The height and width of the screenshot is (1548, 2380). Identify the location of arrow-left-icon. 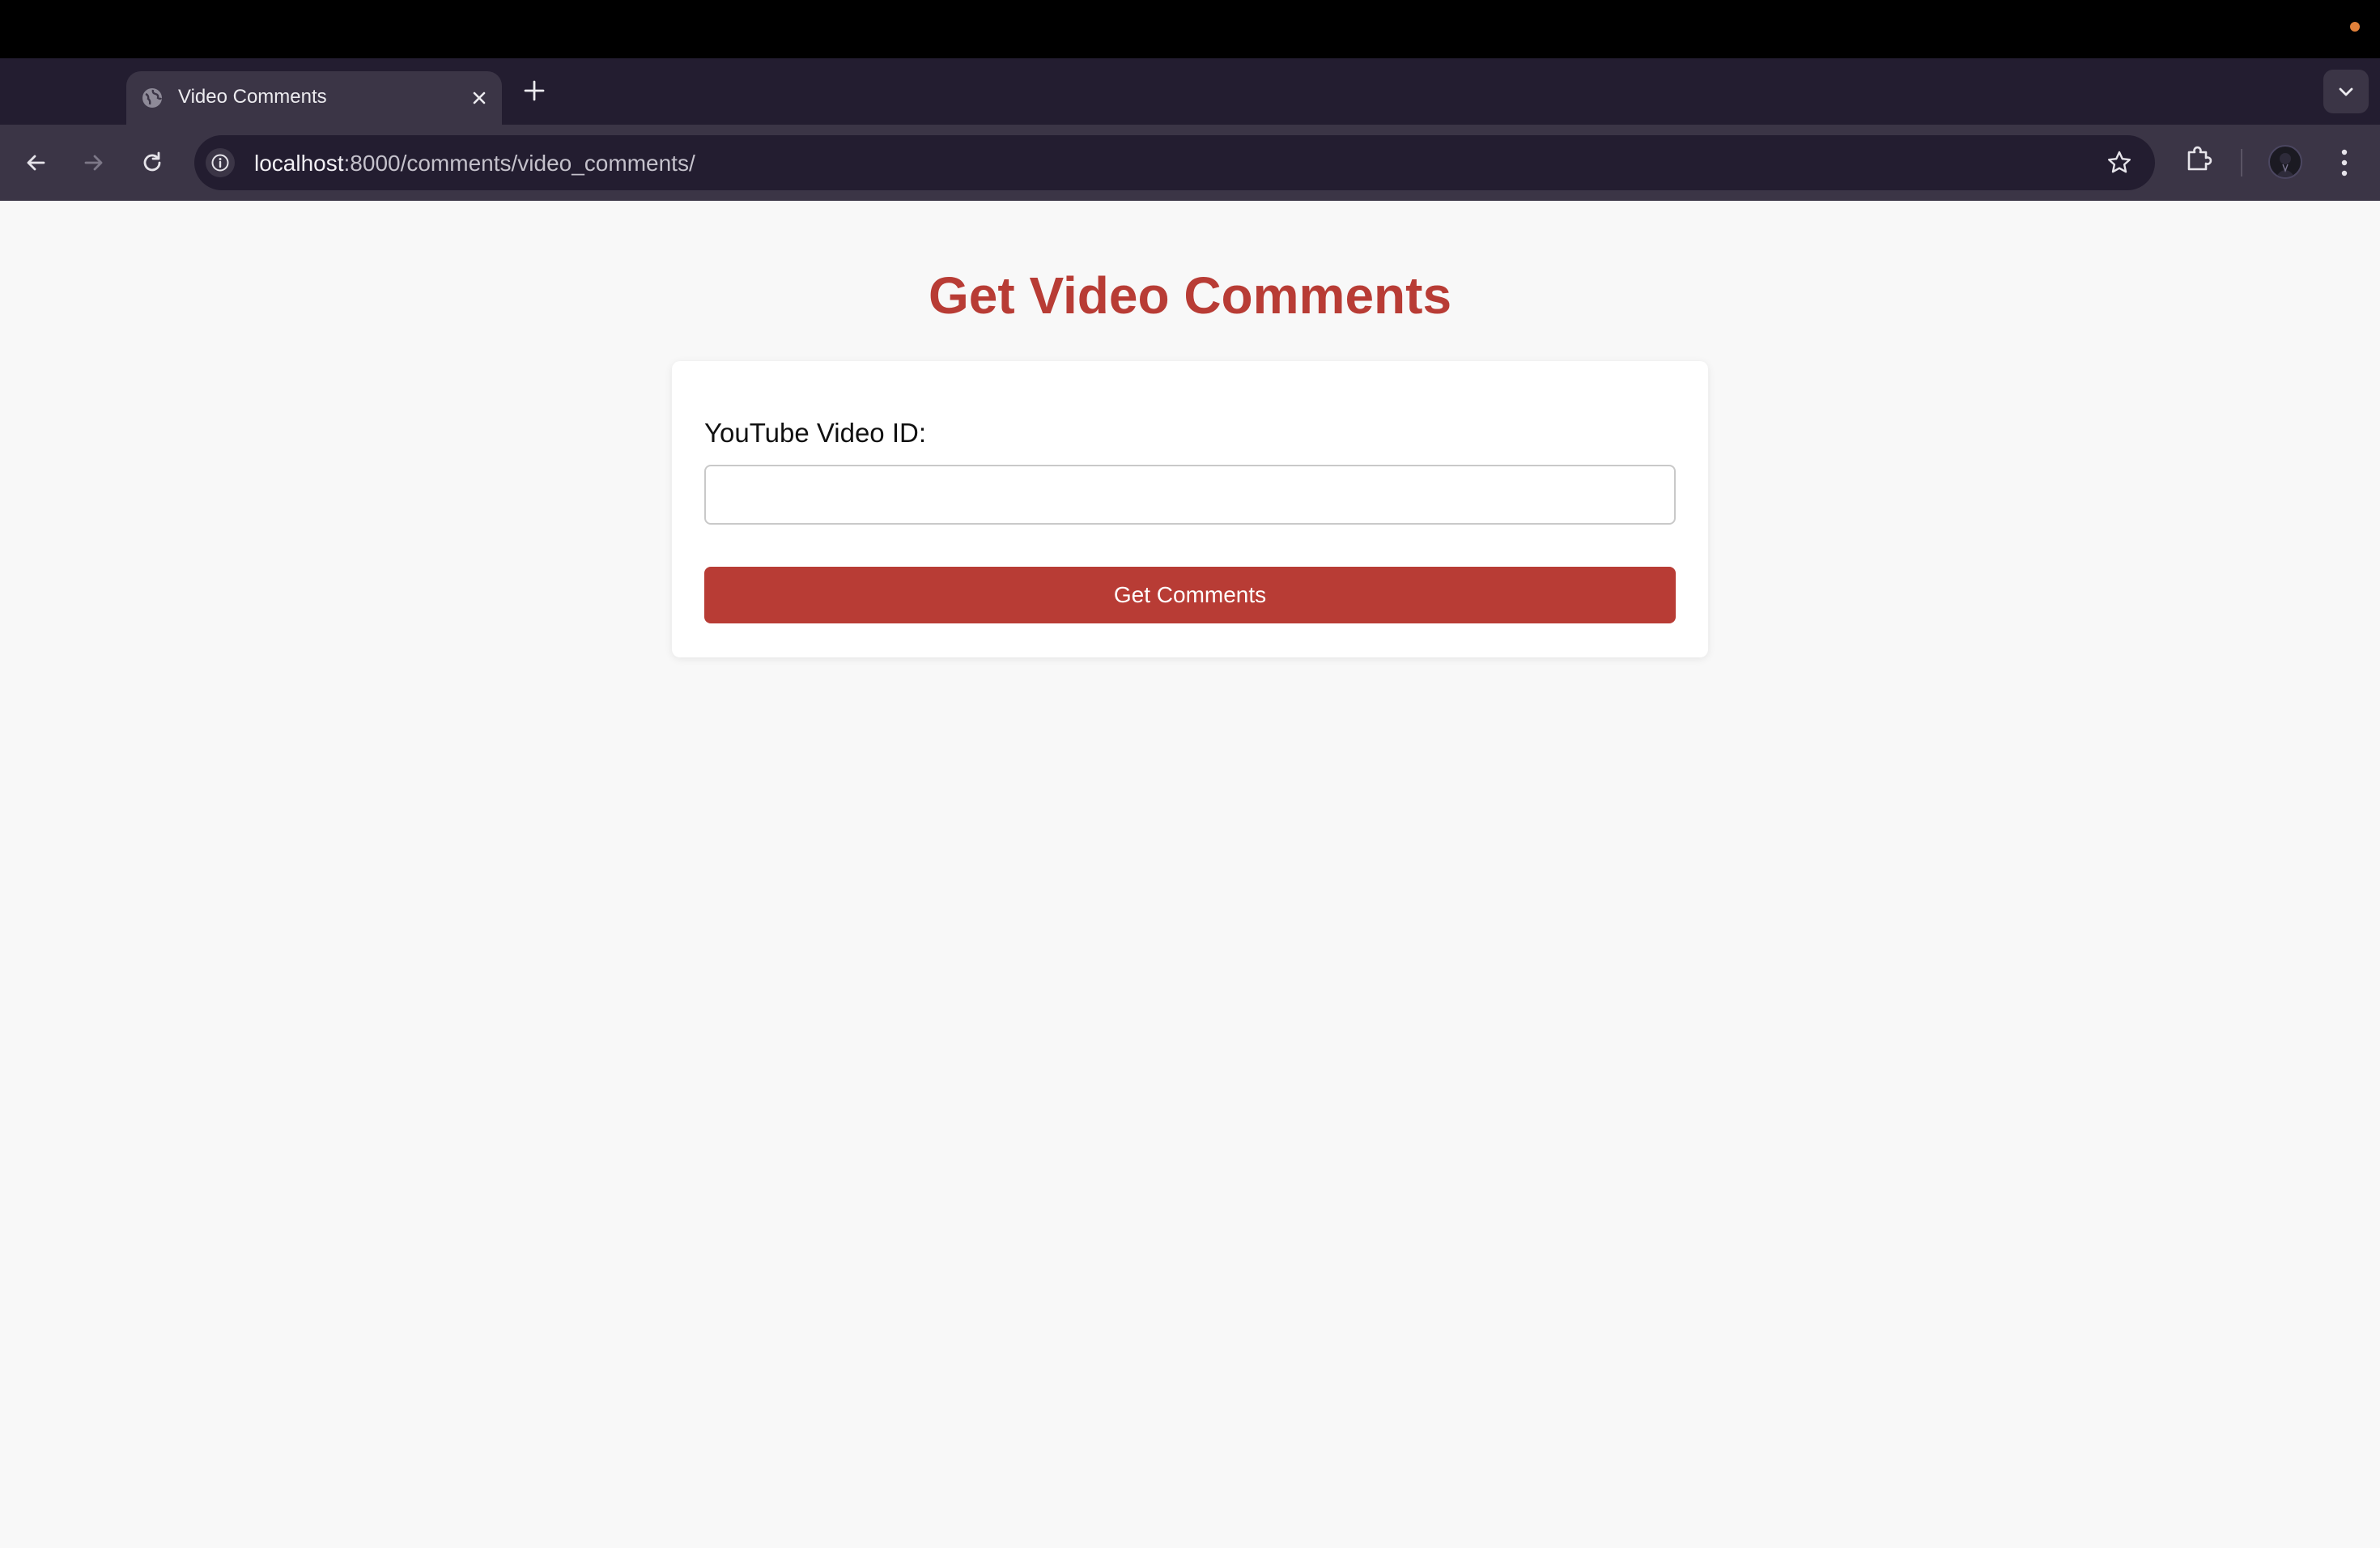
(36, 163).